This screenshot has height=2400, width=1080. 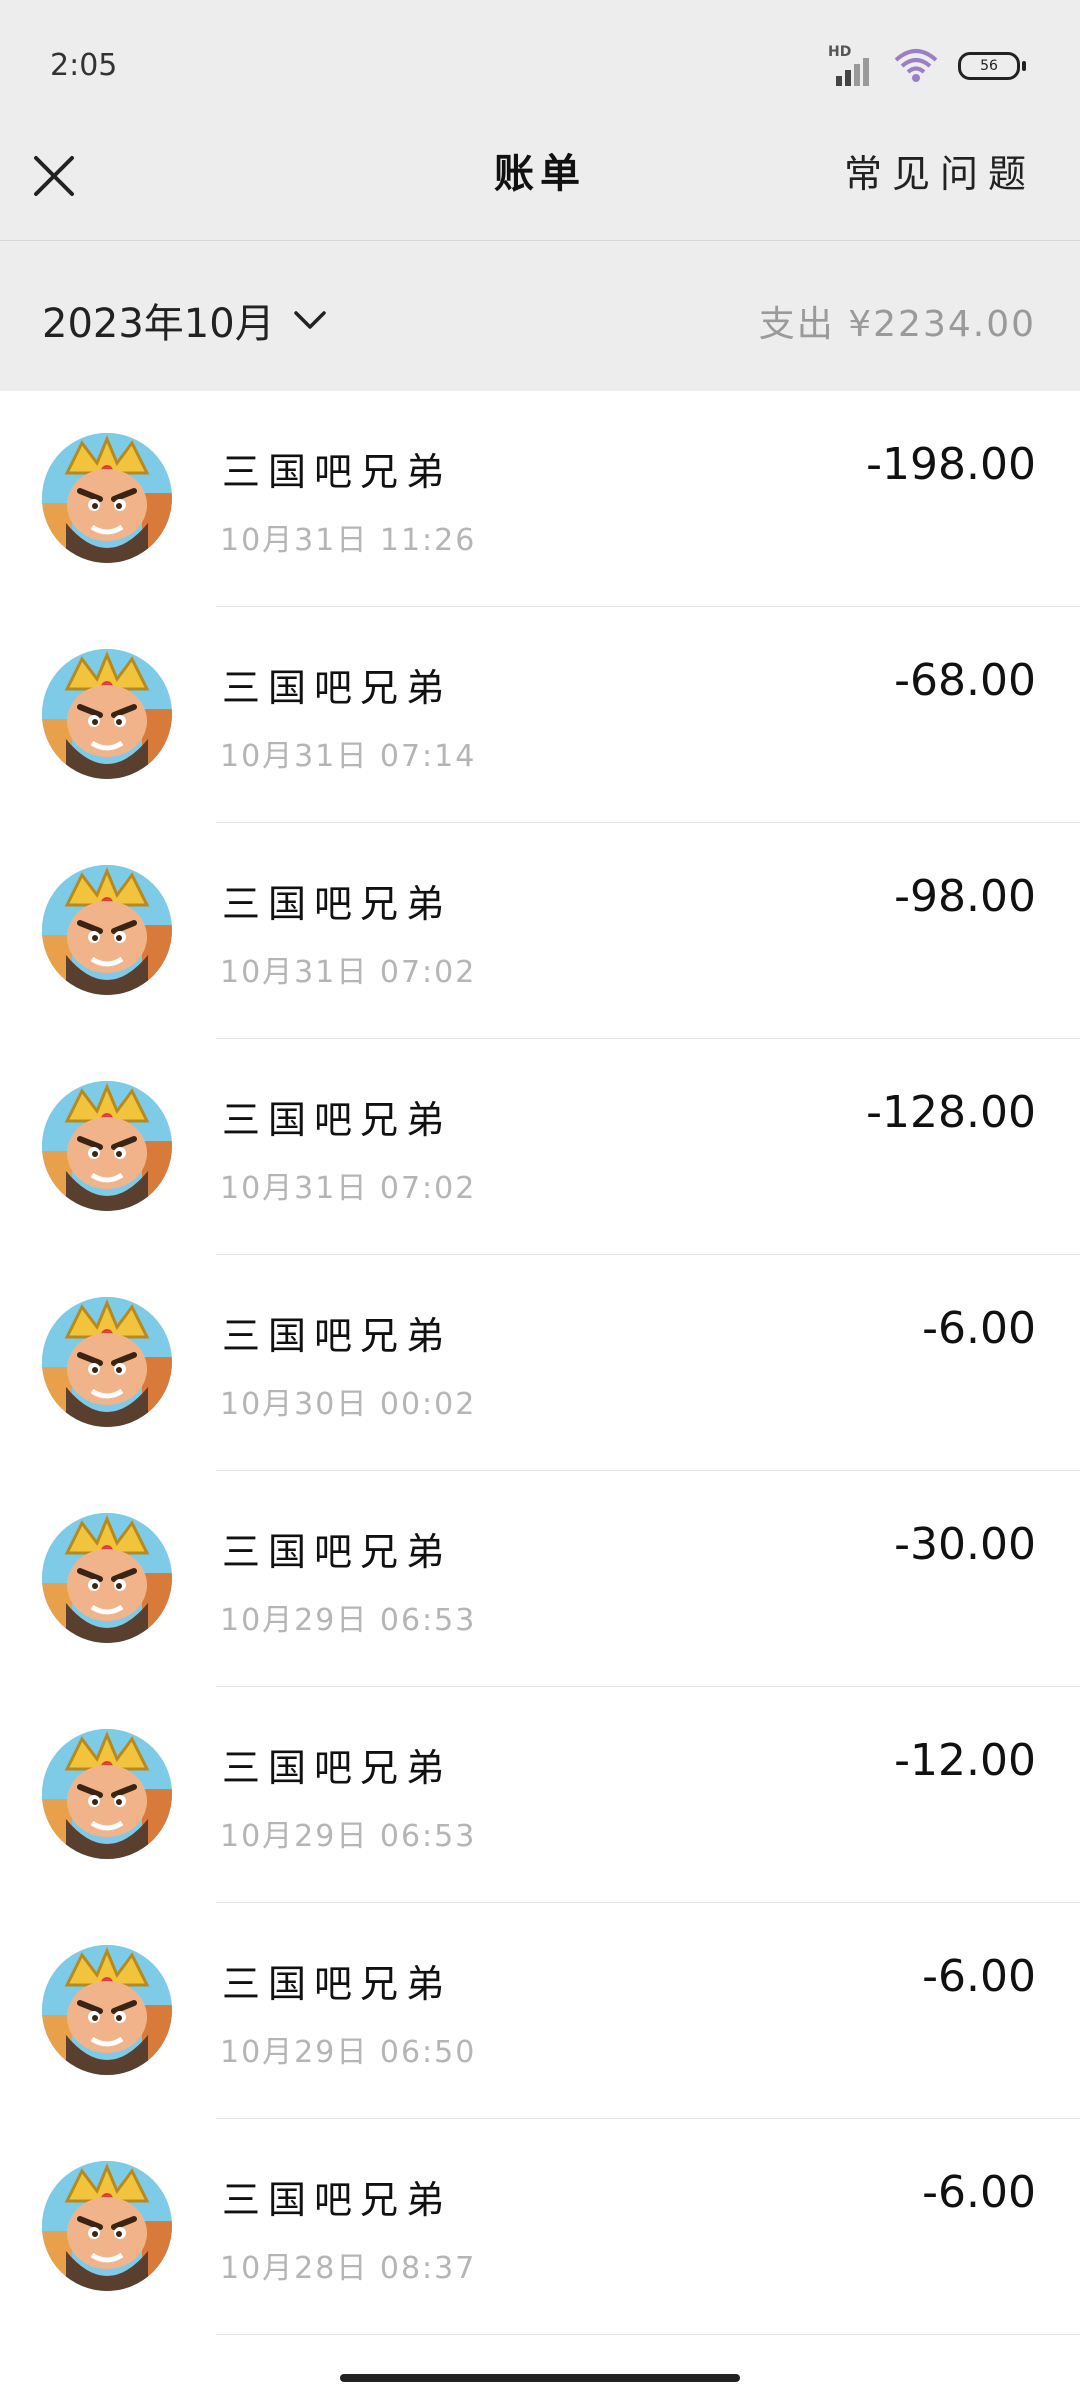 I want to click on transaction-amount: -98.00, so click(x=965, y=896).